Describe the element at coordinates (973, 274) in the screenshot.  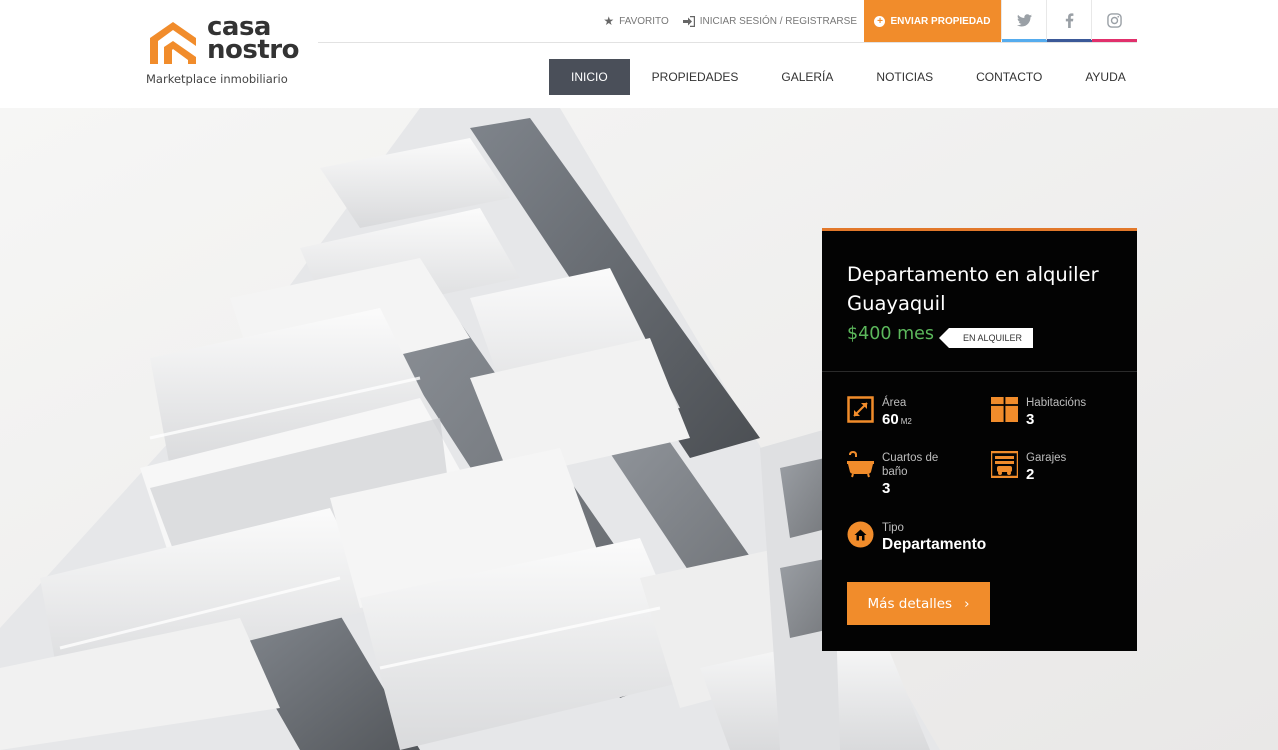
I see `property-title-line-1: Departamento en alquiler` at that location.